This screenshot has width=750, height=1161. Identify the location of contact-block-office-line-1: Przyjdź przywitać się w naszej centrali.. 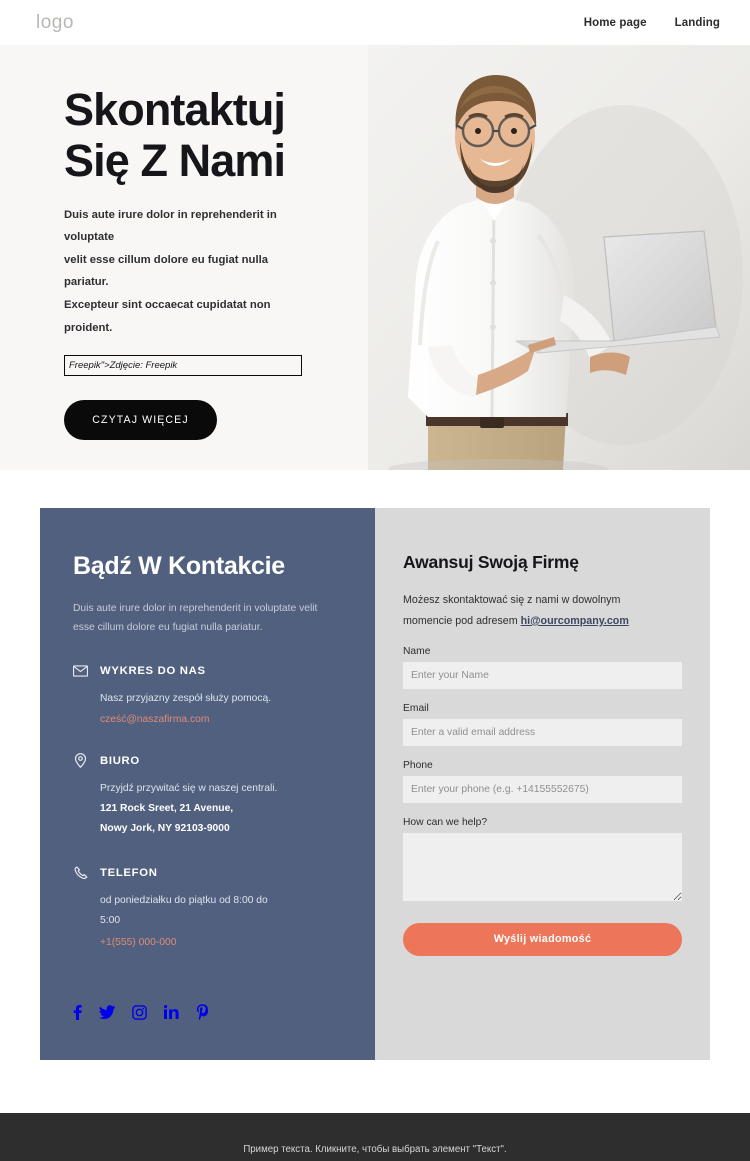
(189, 789).